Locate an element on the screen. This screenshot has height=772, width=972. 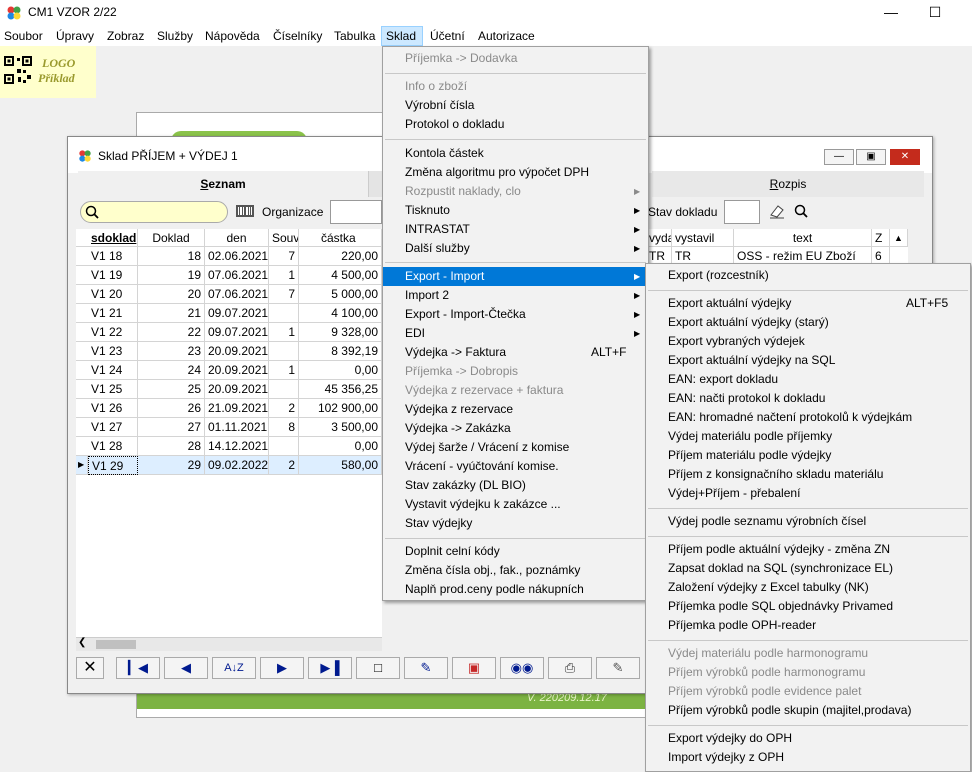
barcode-icon is located at coordinates (245, 211).